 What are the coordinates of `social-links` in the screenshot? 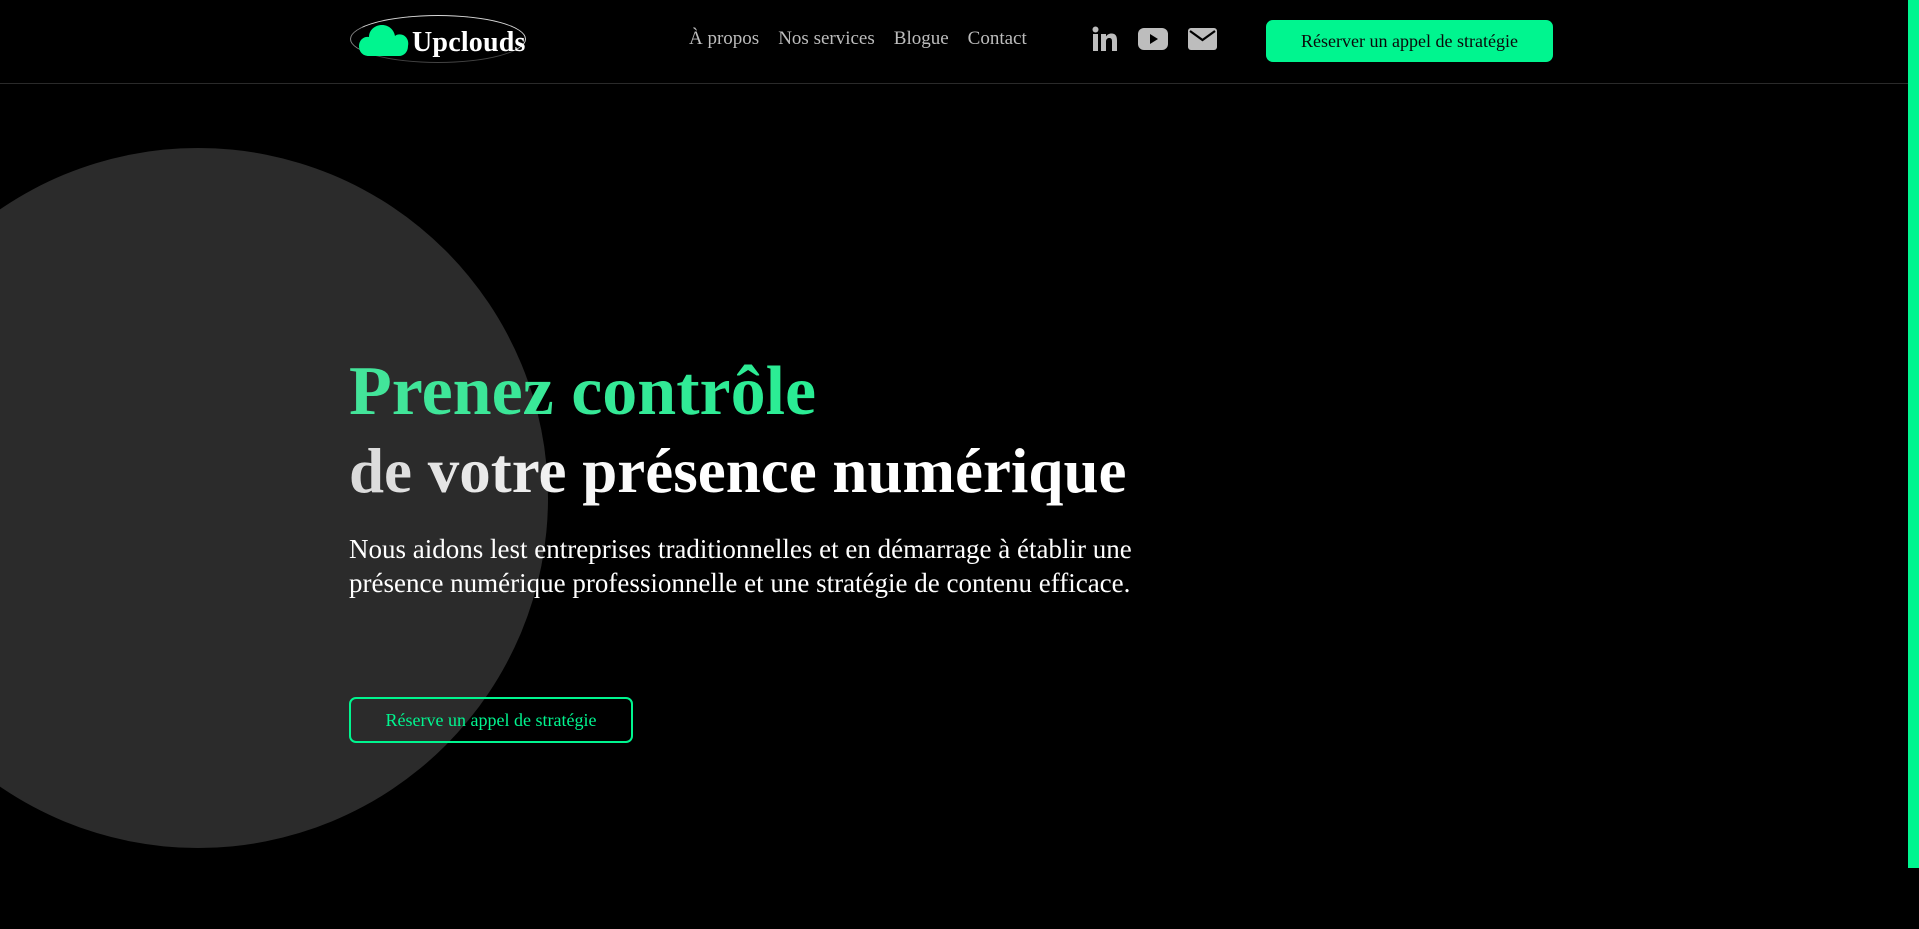 It's located at (1154, 41).